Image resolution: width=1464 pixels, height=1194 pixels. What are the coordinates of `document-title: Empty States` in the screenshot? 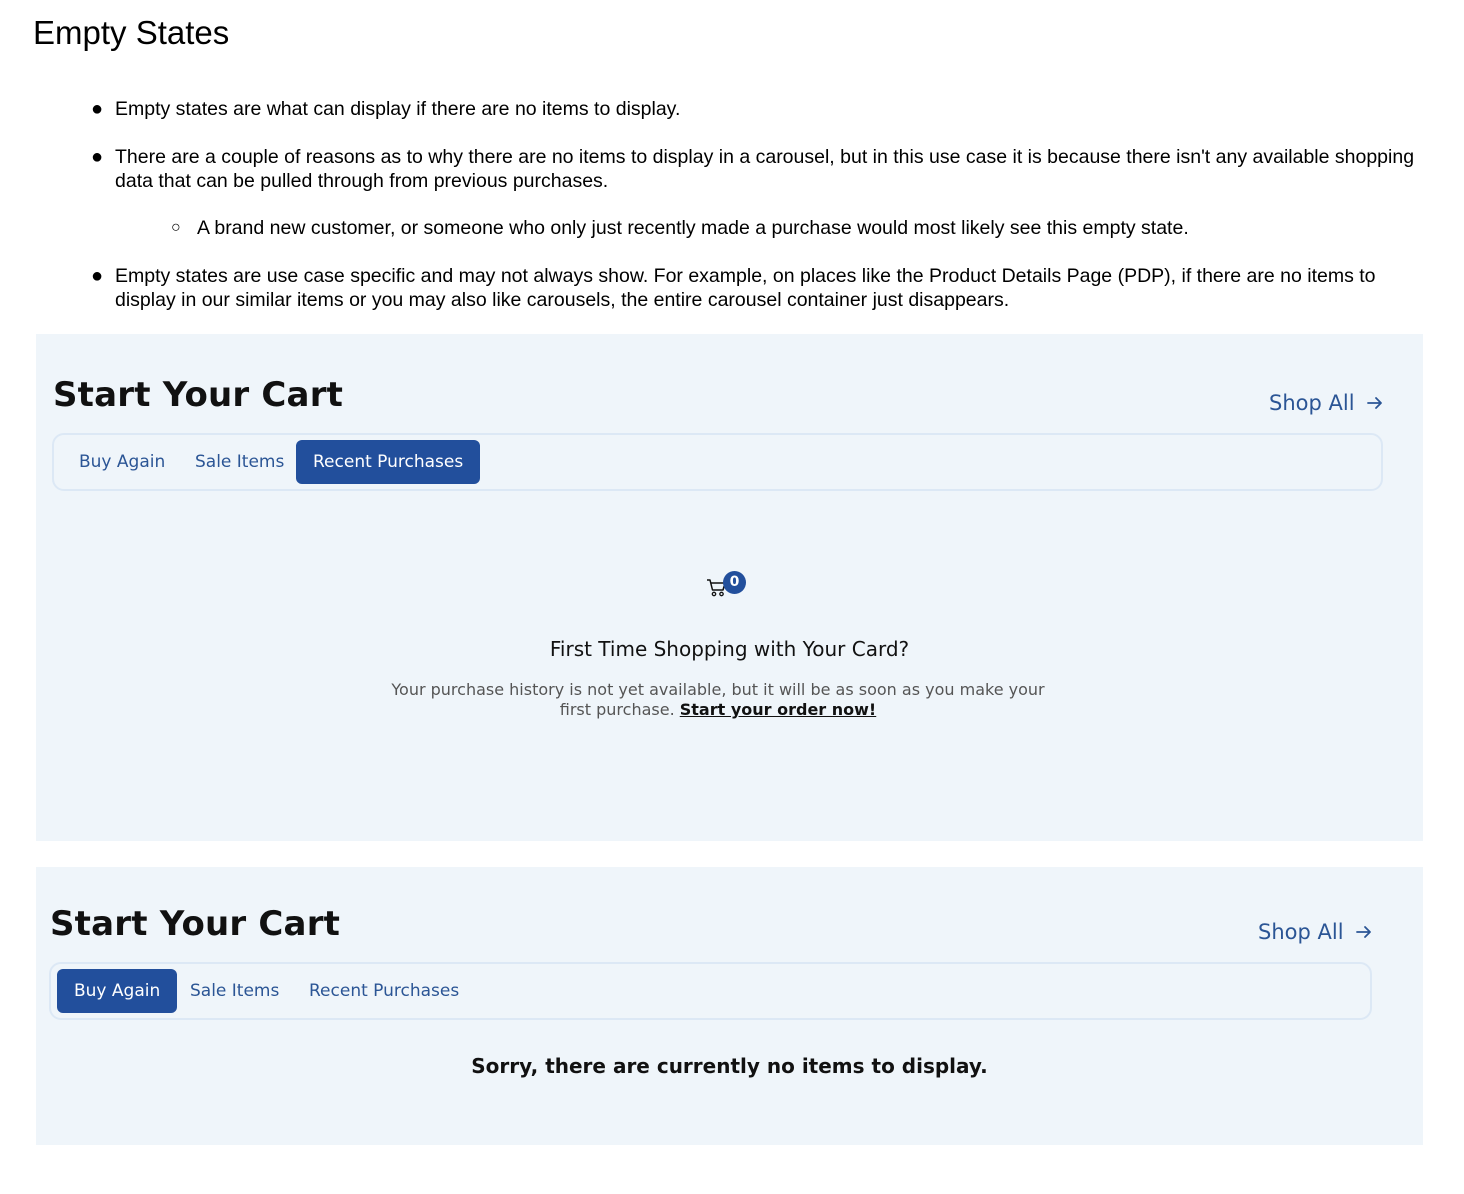 It's located at (131, 32).